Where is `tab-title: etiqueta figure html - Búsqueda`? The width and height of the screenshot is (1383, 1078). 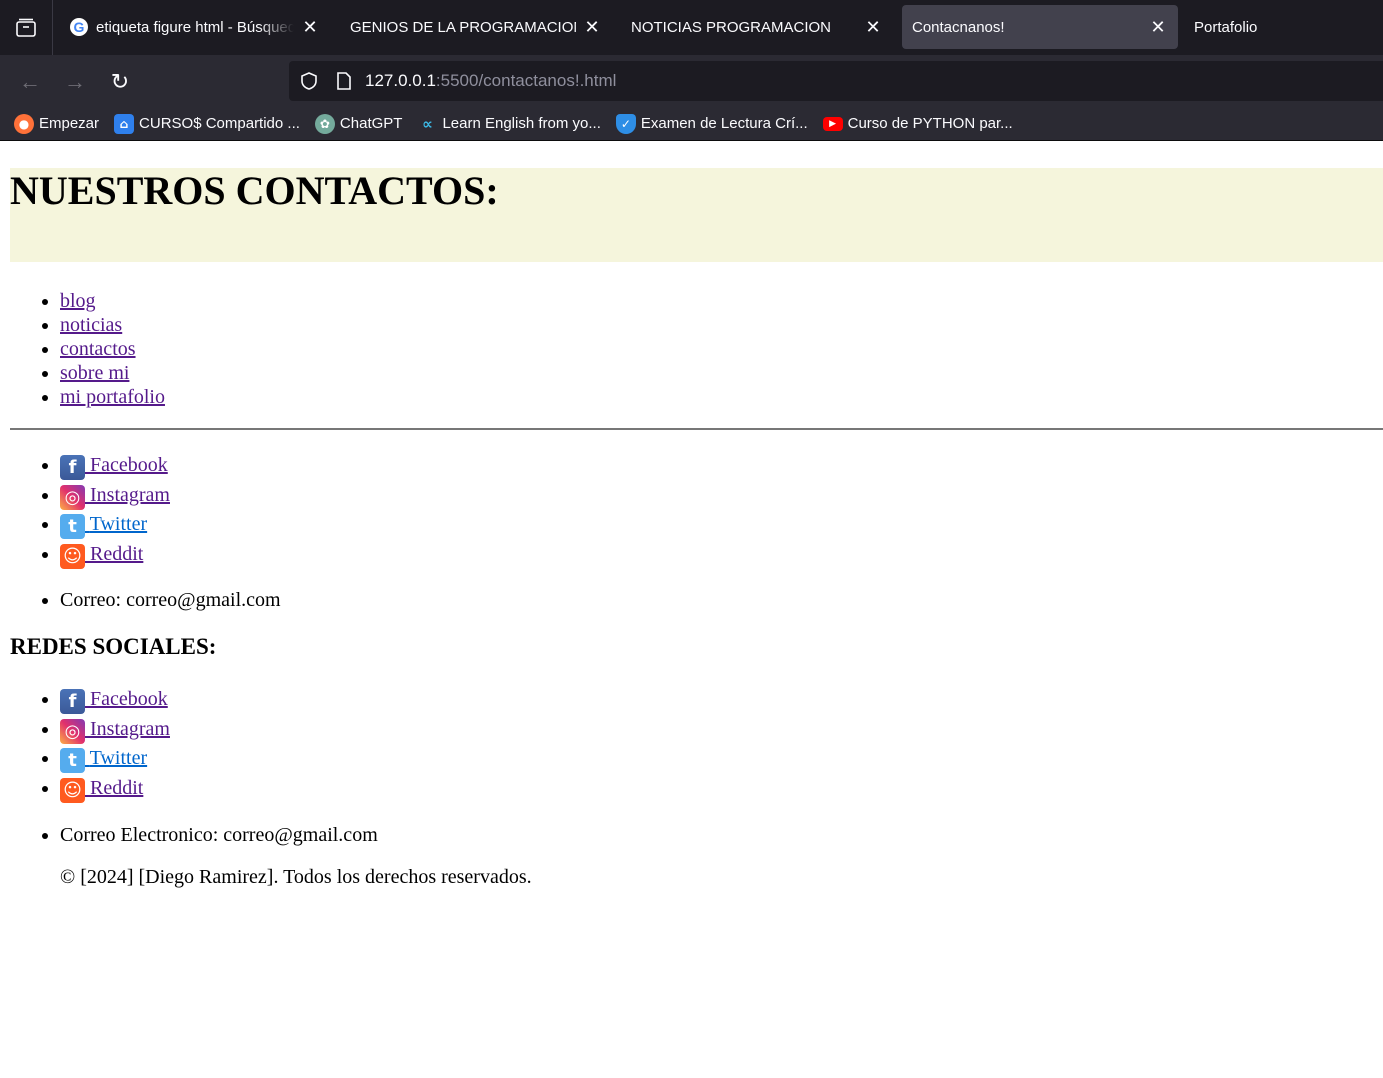
tab-title: etiqueta figure html - Búsqueda is located at coordinates (195, 27).